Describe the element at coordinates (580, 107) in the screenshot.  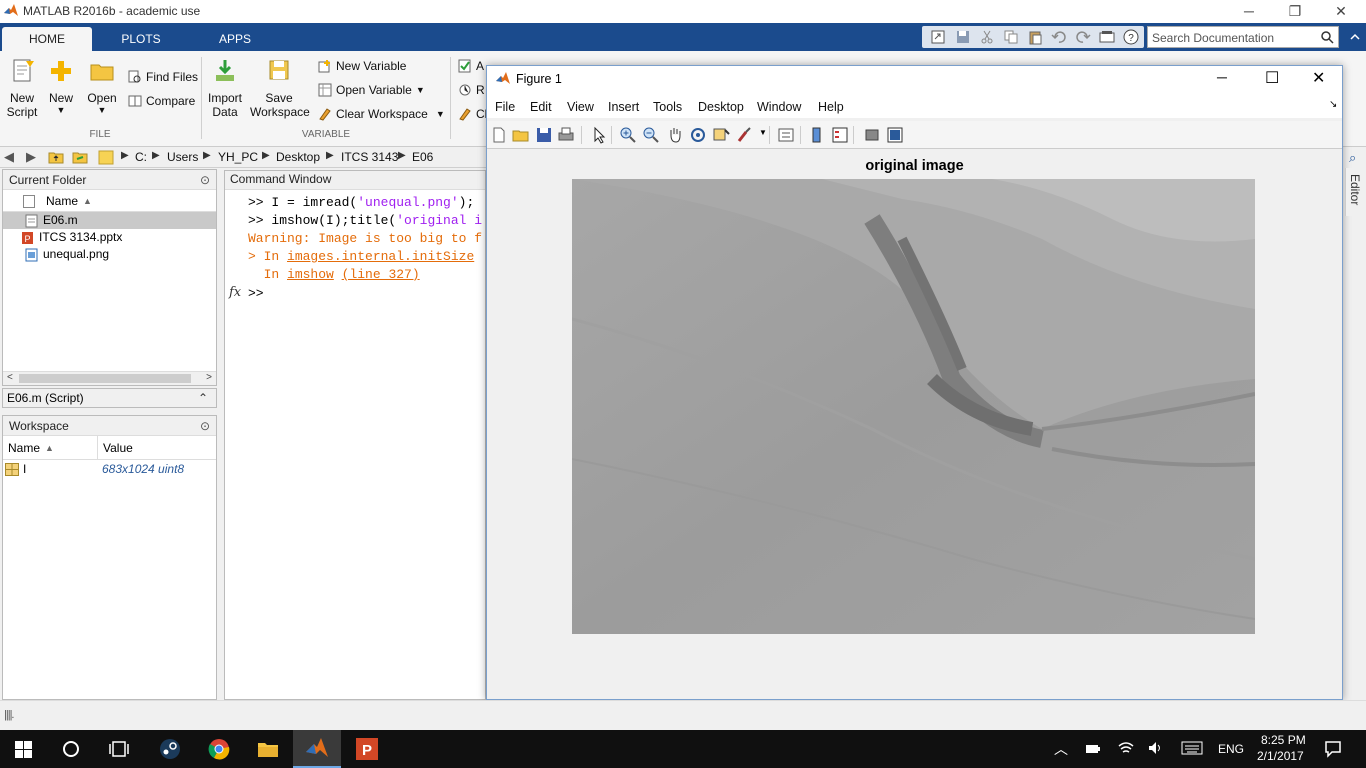
I see `menu-view: View` at that location.